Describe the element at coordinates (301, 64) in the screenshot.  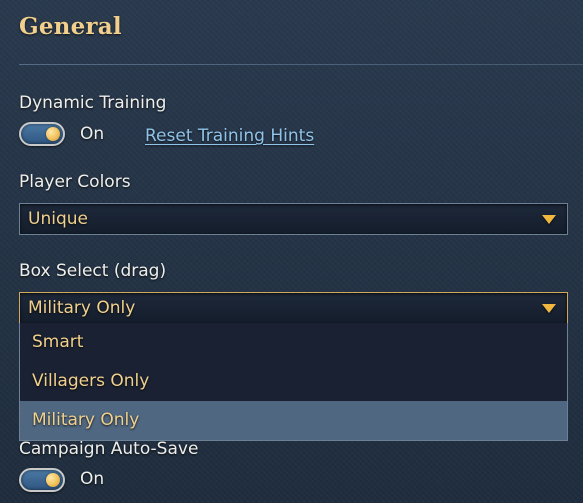
I see `section-divider` at that location.